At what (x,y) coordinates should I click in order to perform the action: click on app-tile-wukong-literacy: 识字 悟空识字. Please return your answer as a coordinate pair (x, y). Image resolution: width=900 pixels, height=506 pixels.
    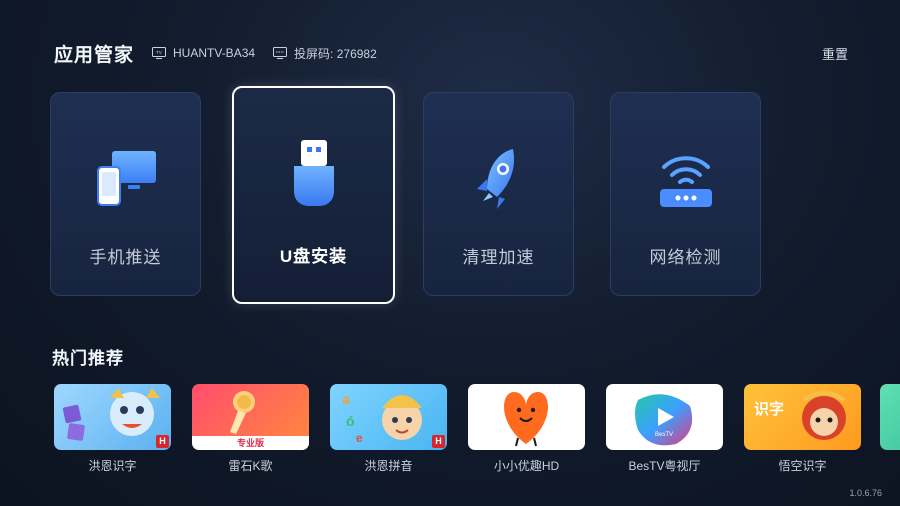
    Looking at the image, I should click on (802, 429).